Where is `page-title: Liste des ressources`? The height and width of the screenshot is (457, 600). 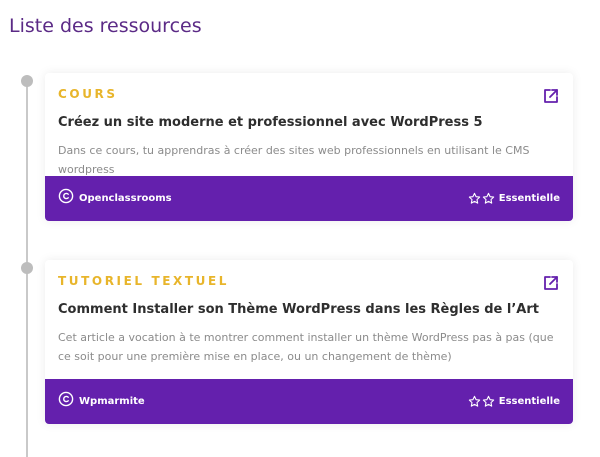 page-title: Liste des ressources is located at coordinates (105, 26).